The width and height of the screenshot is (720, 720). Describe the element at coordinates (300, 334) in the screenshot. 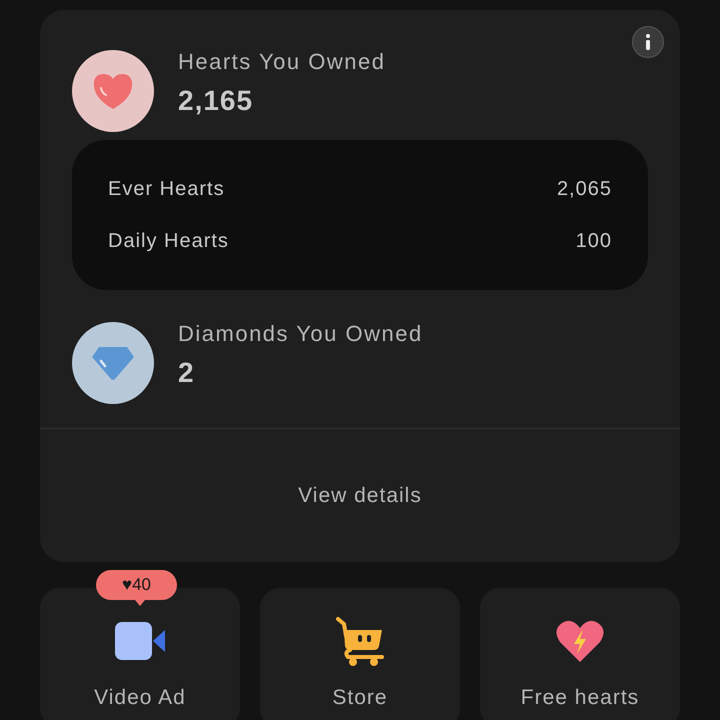

I see `diamonds-label: Diamonds You Owned` at that location.